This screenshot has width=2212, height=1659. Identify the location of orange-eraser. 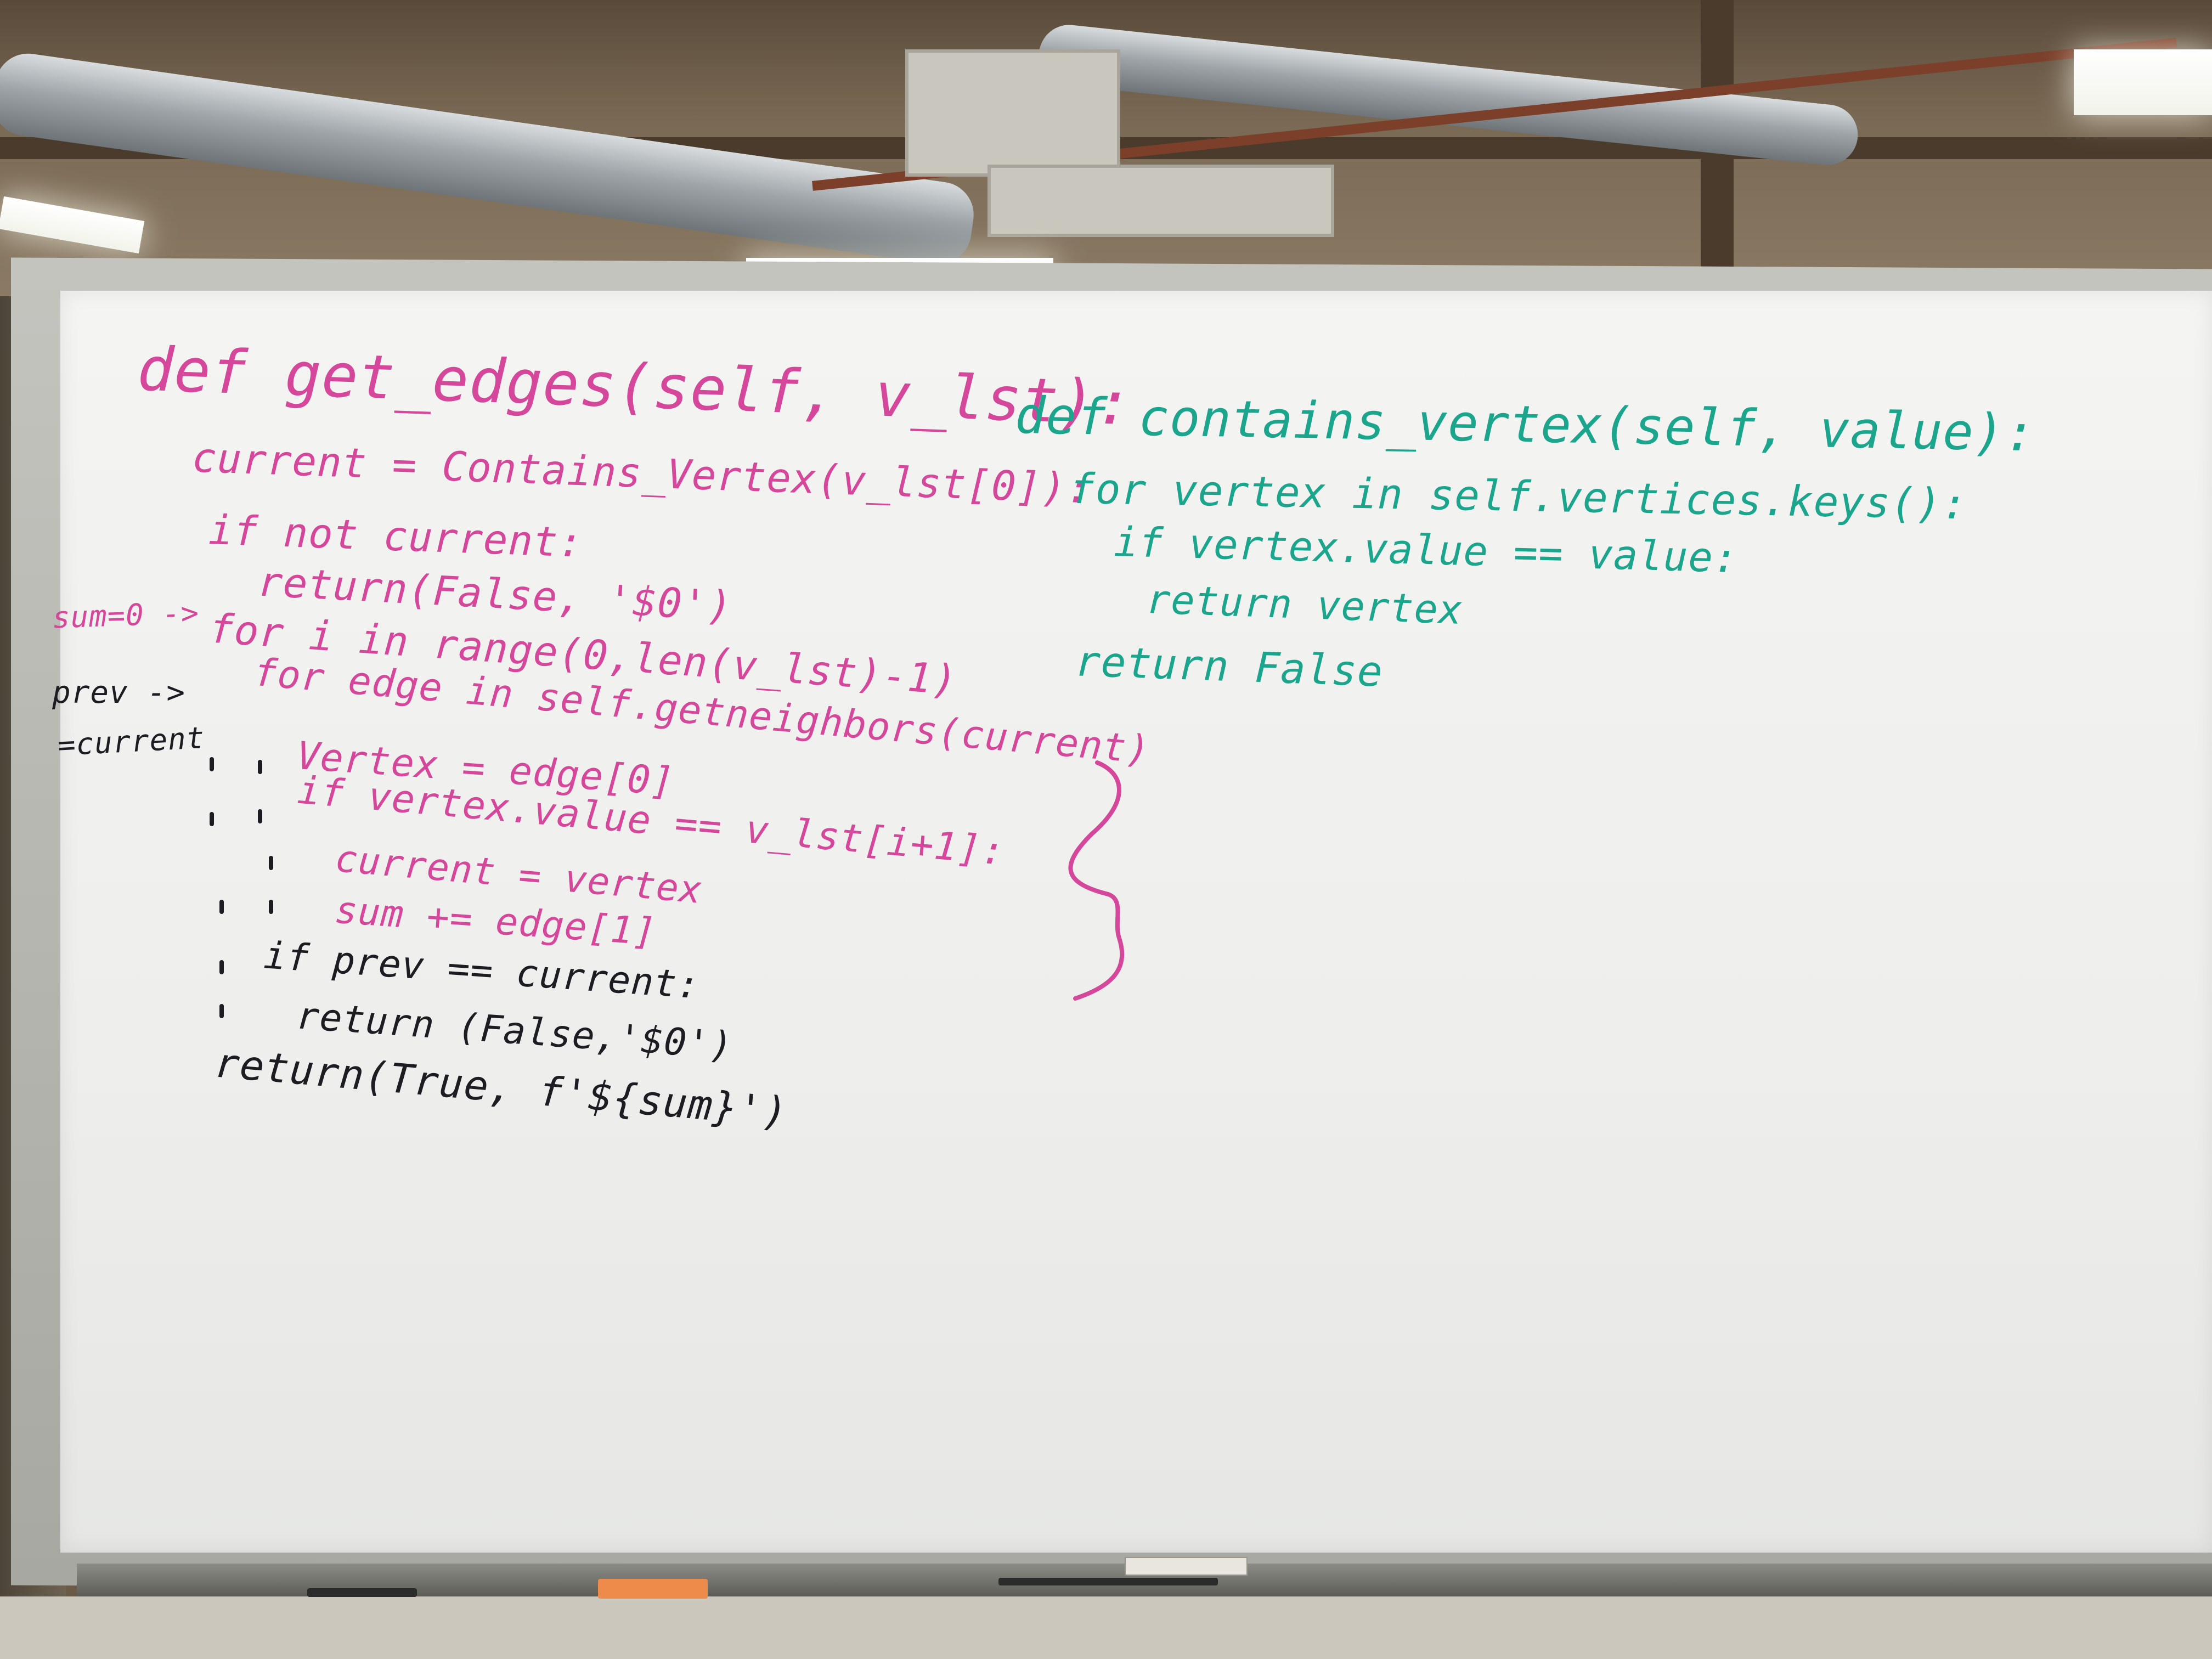
(653, 1589).